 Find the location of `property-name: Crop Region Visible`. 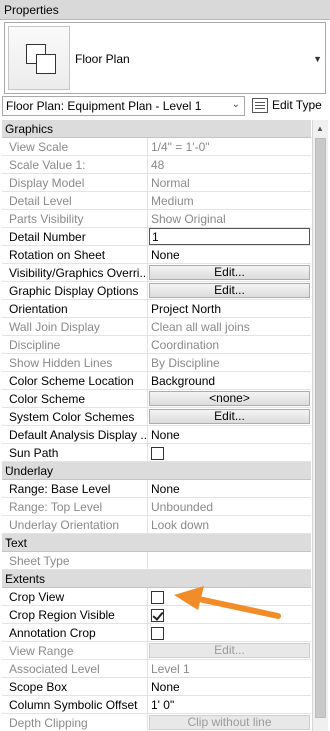

property-name: Crop Region Visible is located at coordinates (75, 614).